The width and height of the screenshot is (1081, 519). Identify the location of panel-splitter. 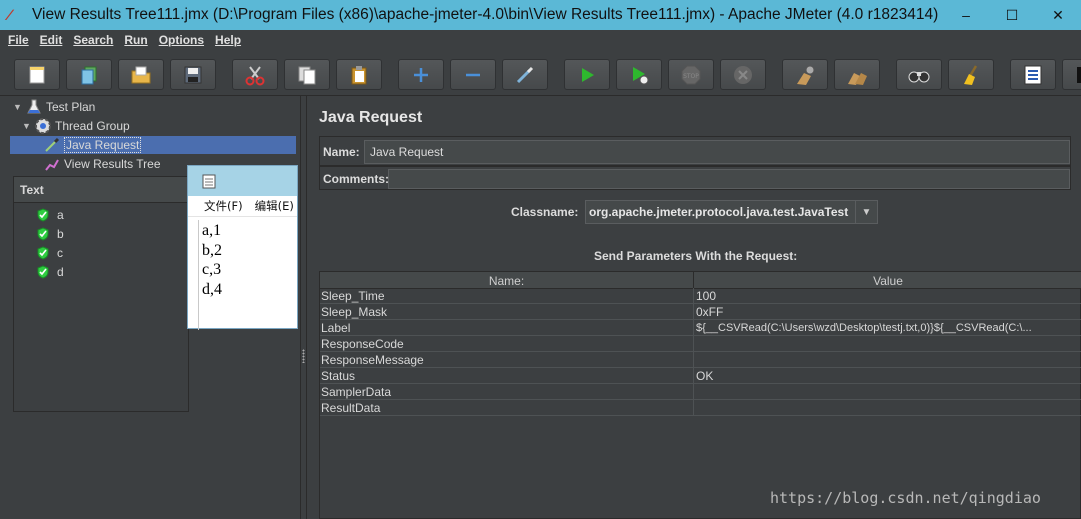
(303, 307).